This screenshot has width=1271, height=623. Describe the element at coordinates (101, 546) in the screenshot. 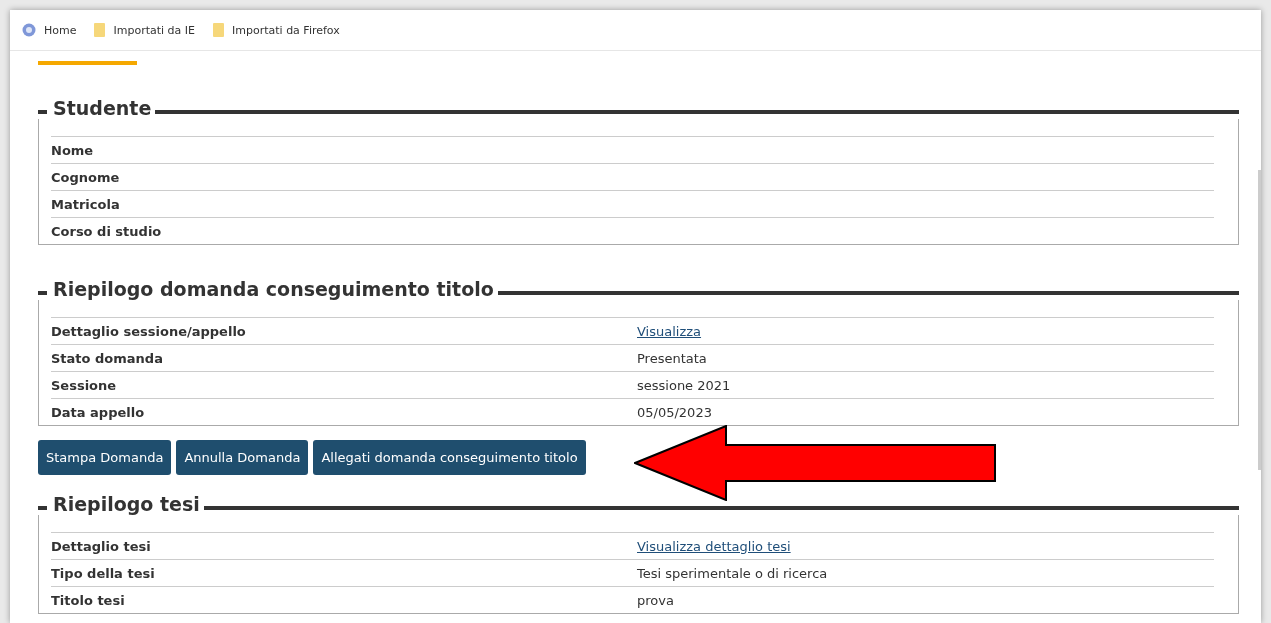

I see `field-label: Dettaglio tesi` at that location.